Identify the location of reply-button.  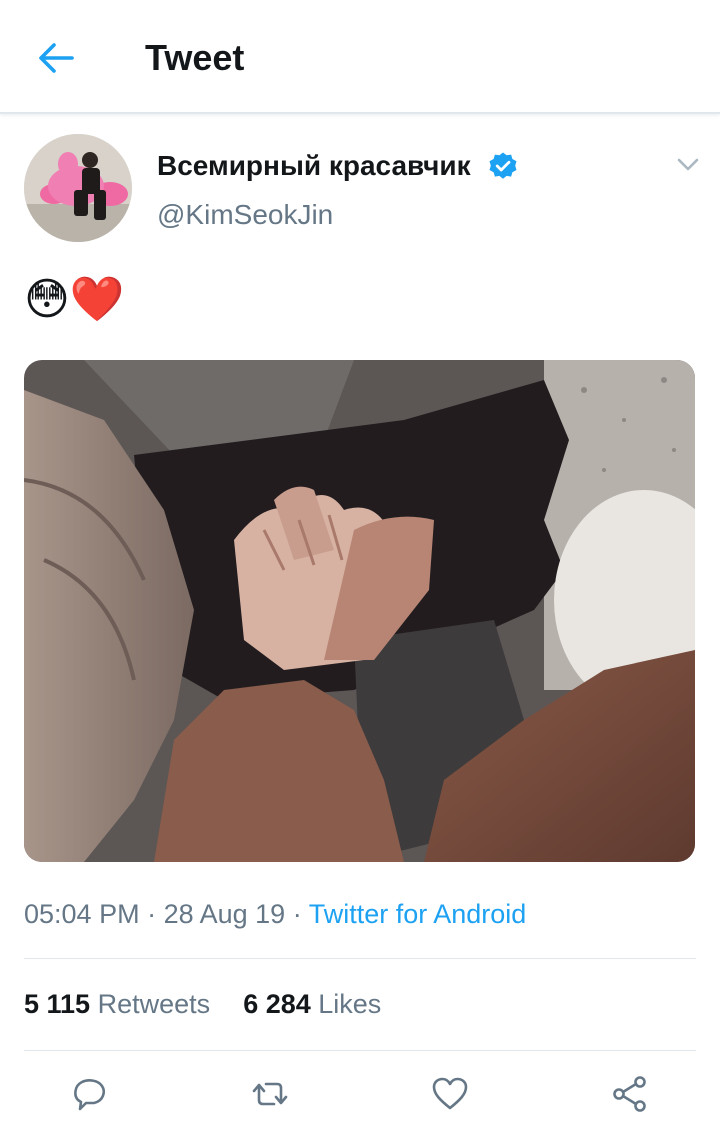
(90, 1094).